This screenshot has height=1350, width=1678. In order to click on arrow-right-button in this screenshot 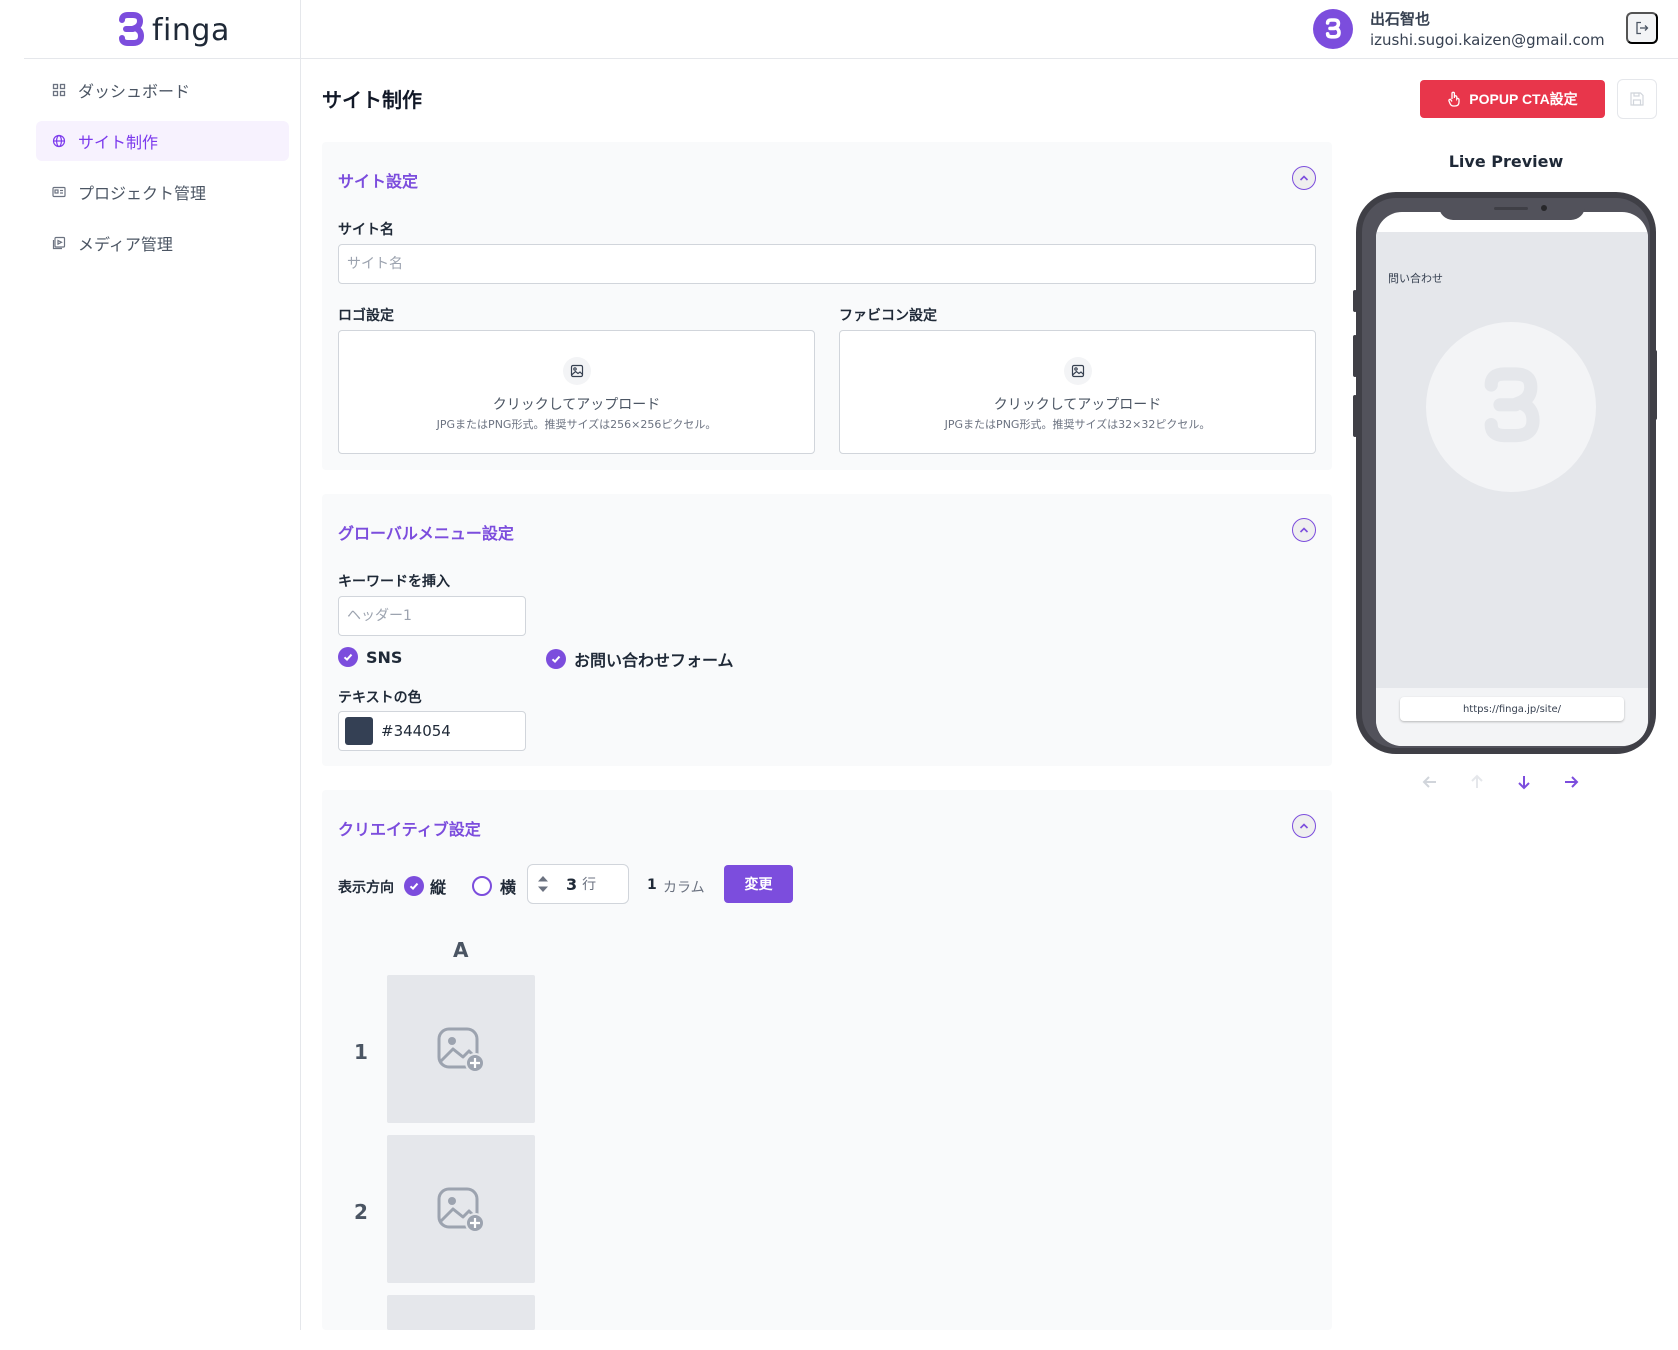, I will do `click(1571, 782)`.